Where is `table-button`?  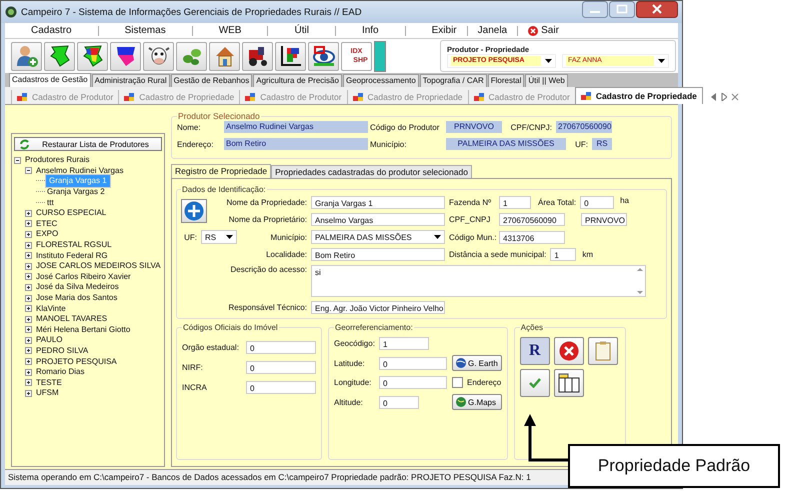
table-button is located at coordinates (569, 383).